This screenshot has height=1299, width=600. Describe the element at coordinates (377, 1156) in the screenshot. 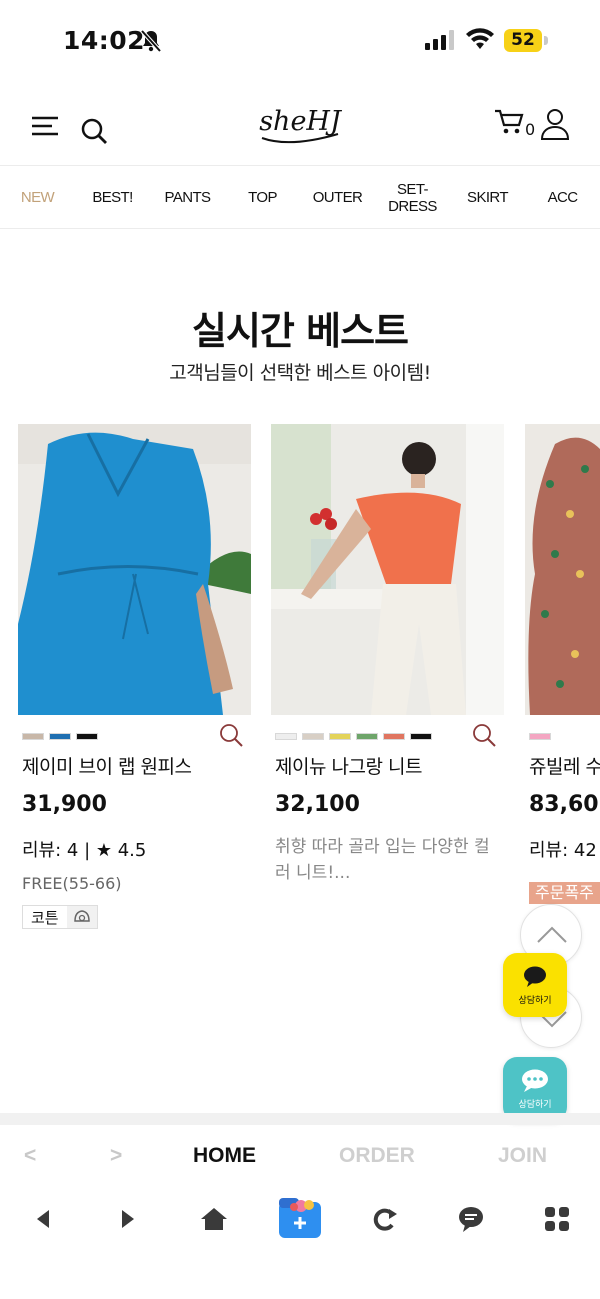

I see `tab-order: ORDER` at that location.